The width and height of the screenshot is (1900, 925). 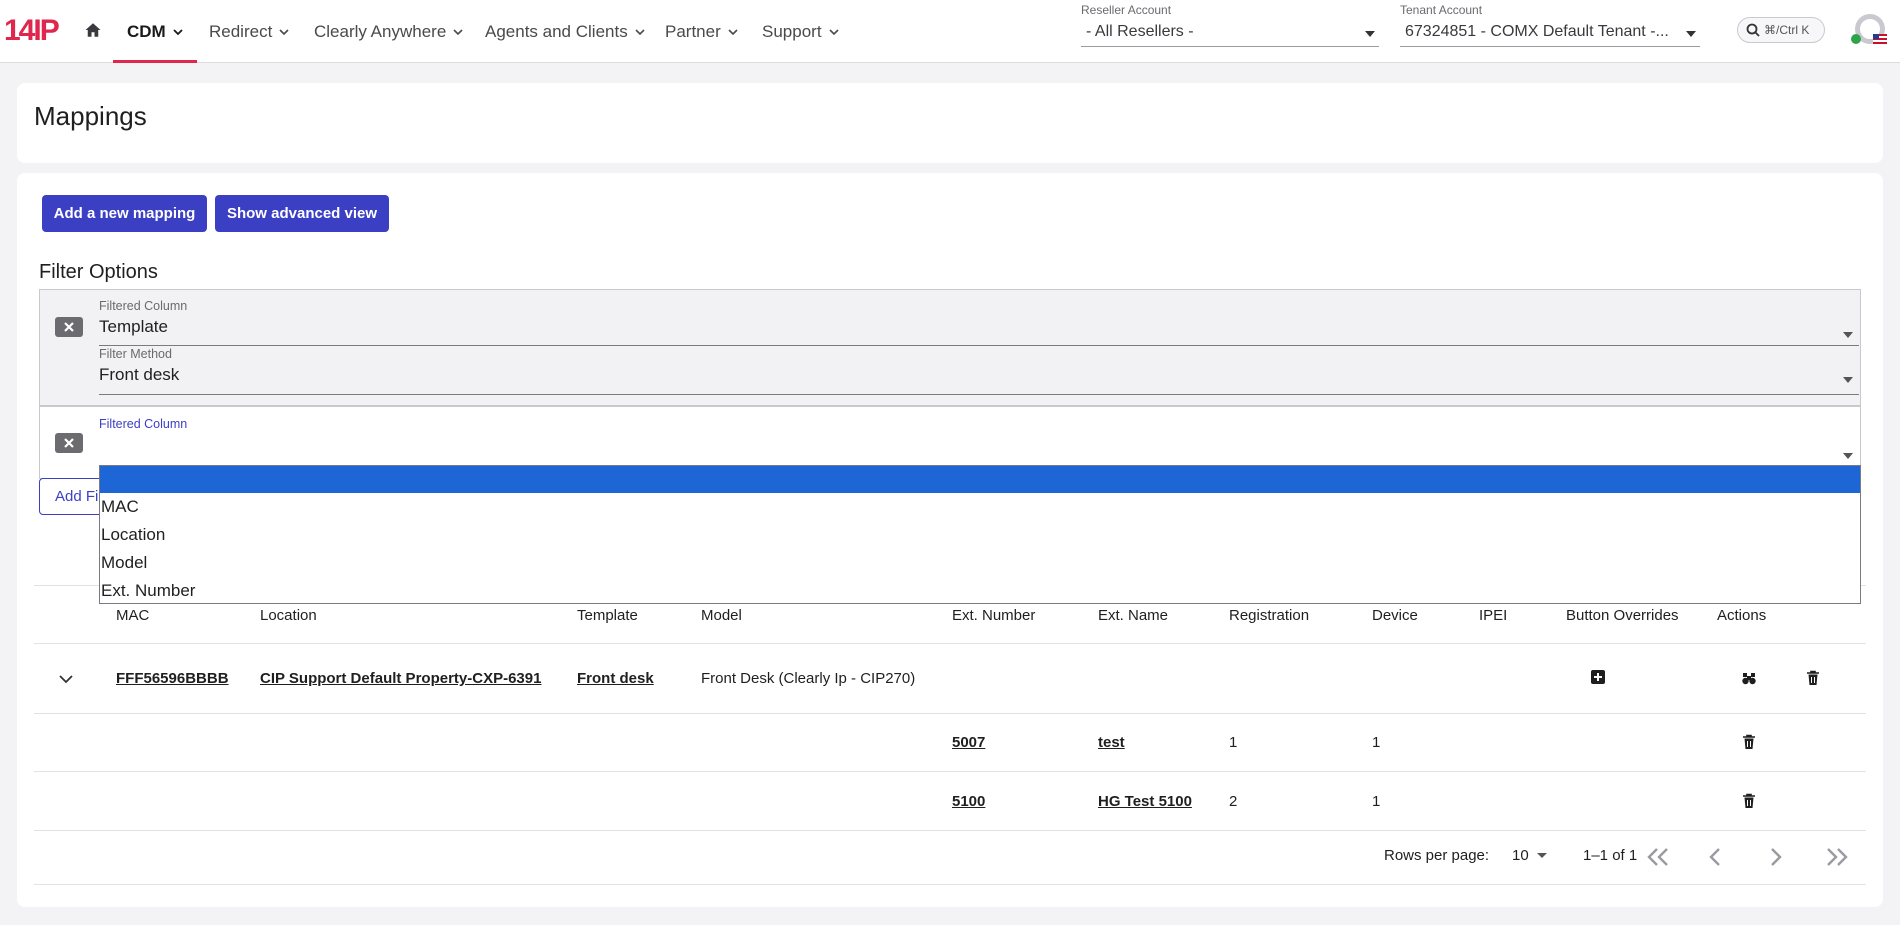 I want to click on model-cell: Front Desk (Clearly Ip - CIP270), so click(x=808, y=678).